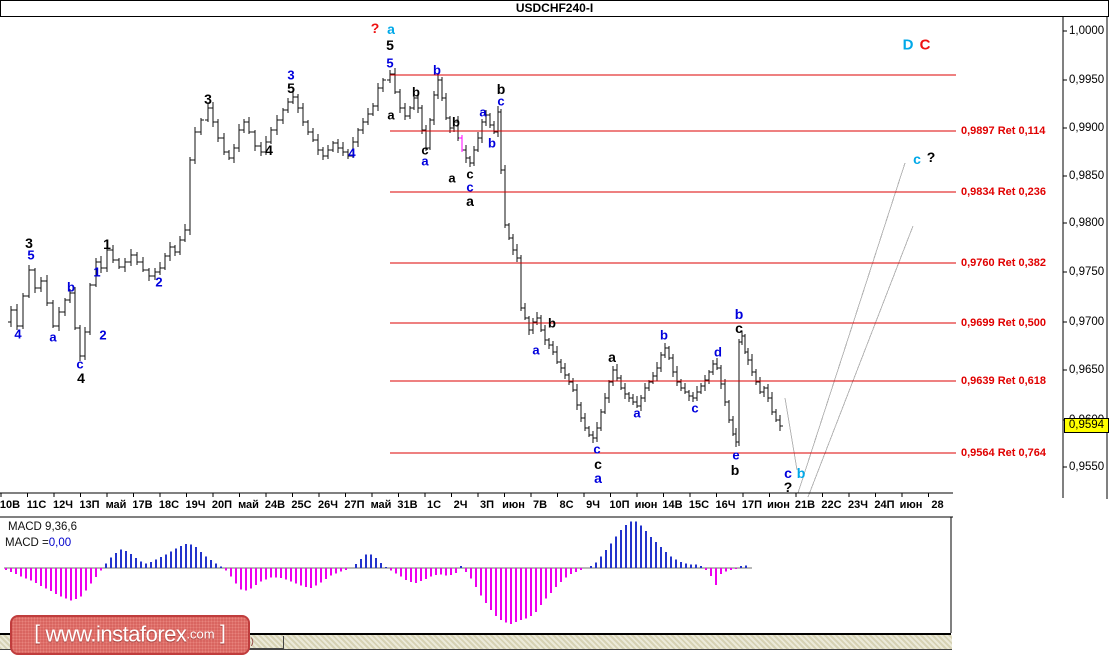 The height and width of the screenshot is (663, 1109). I want to click on x-axis-label: 22С, so click(831, 505).